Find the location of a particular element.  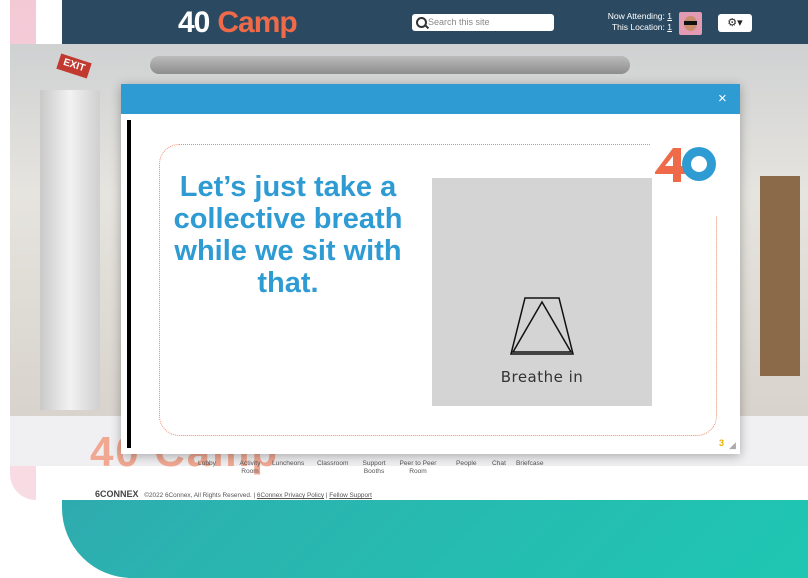

this-location-value: 1 is located at coordinates (669, 27).